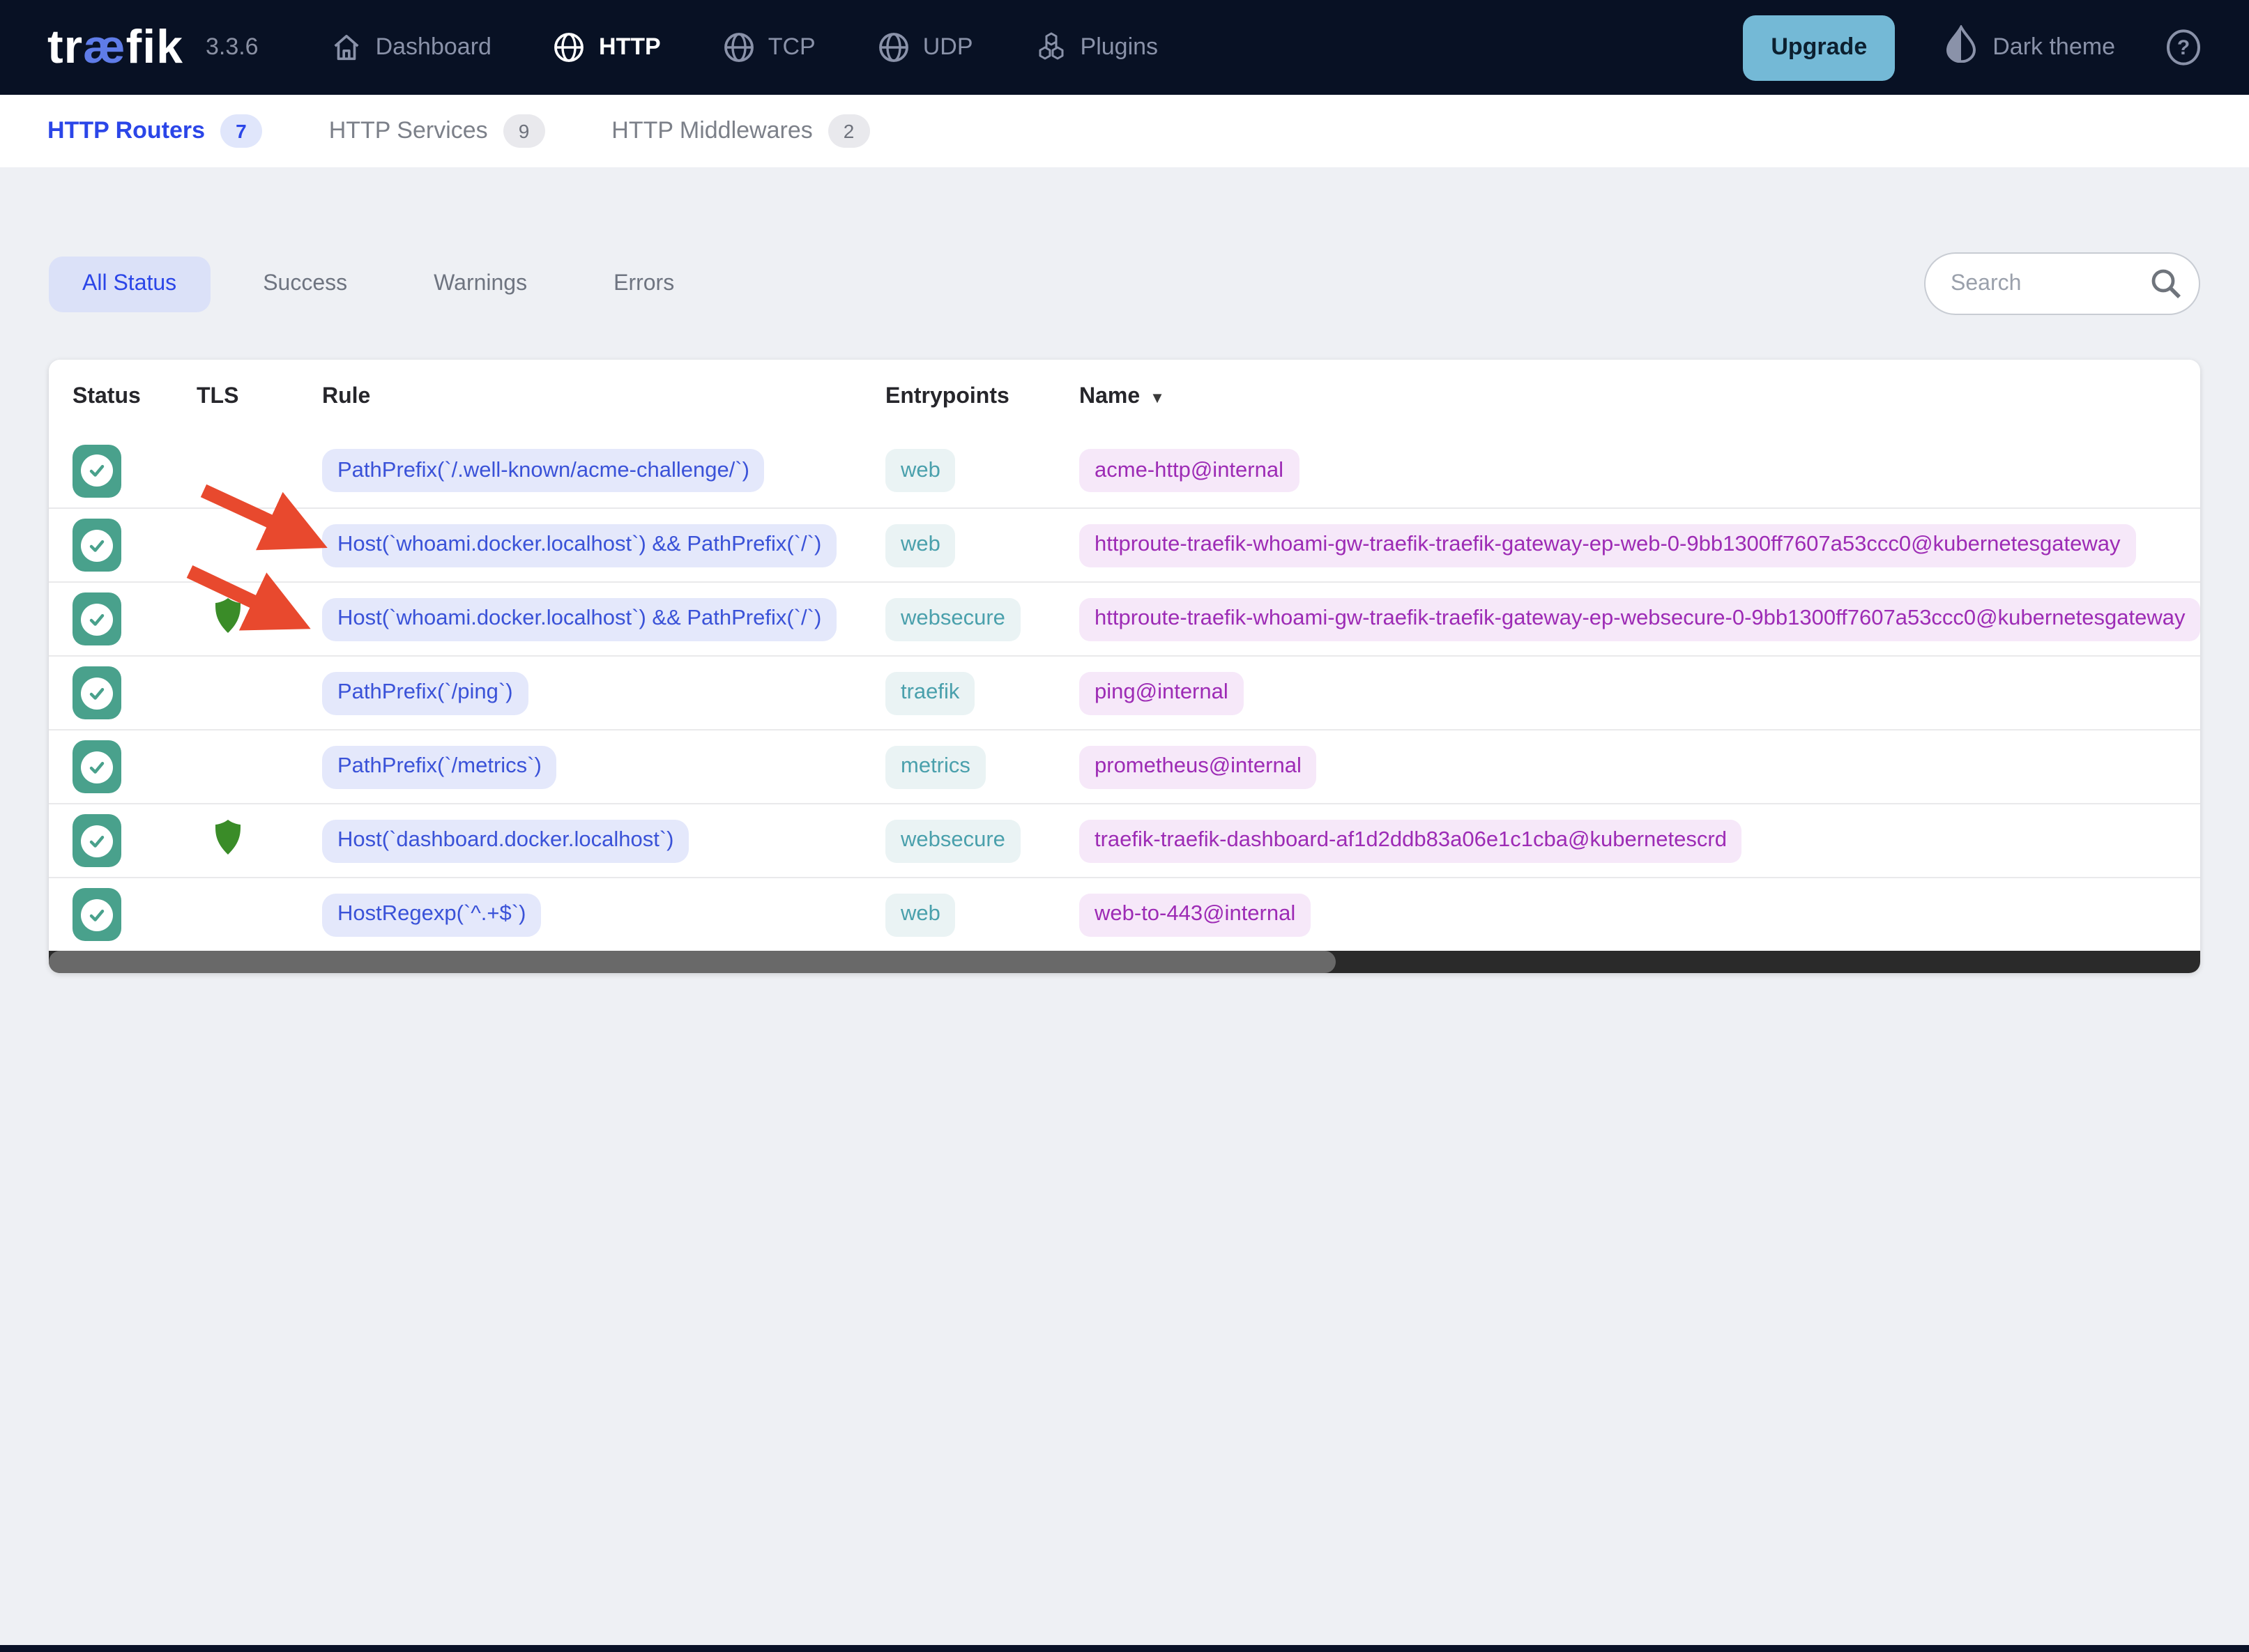  Describe the element at coordinates (505, 840) in the screenshot. I see `rule-badge: Host(`dashboard.docker.localhost`)` at that location.